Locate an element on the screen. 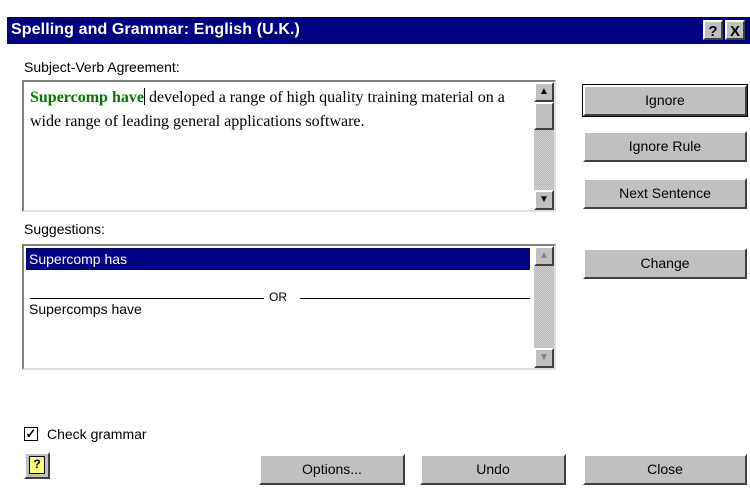 This screenshot has width=750, height=498. ignore-rule-button: Ignore Rule is located at coordinates (665, 146).